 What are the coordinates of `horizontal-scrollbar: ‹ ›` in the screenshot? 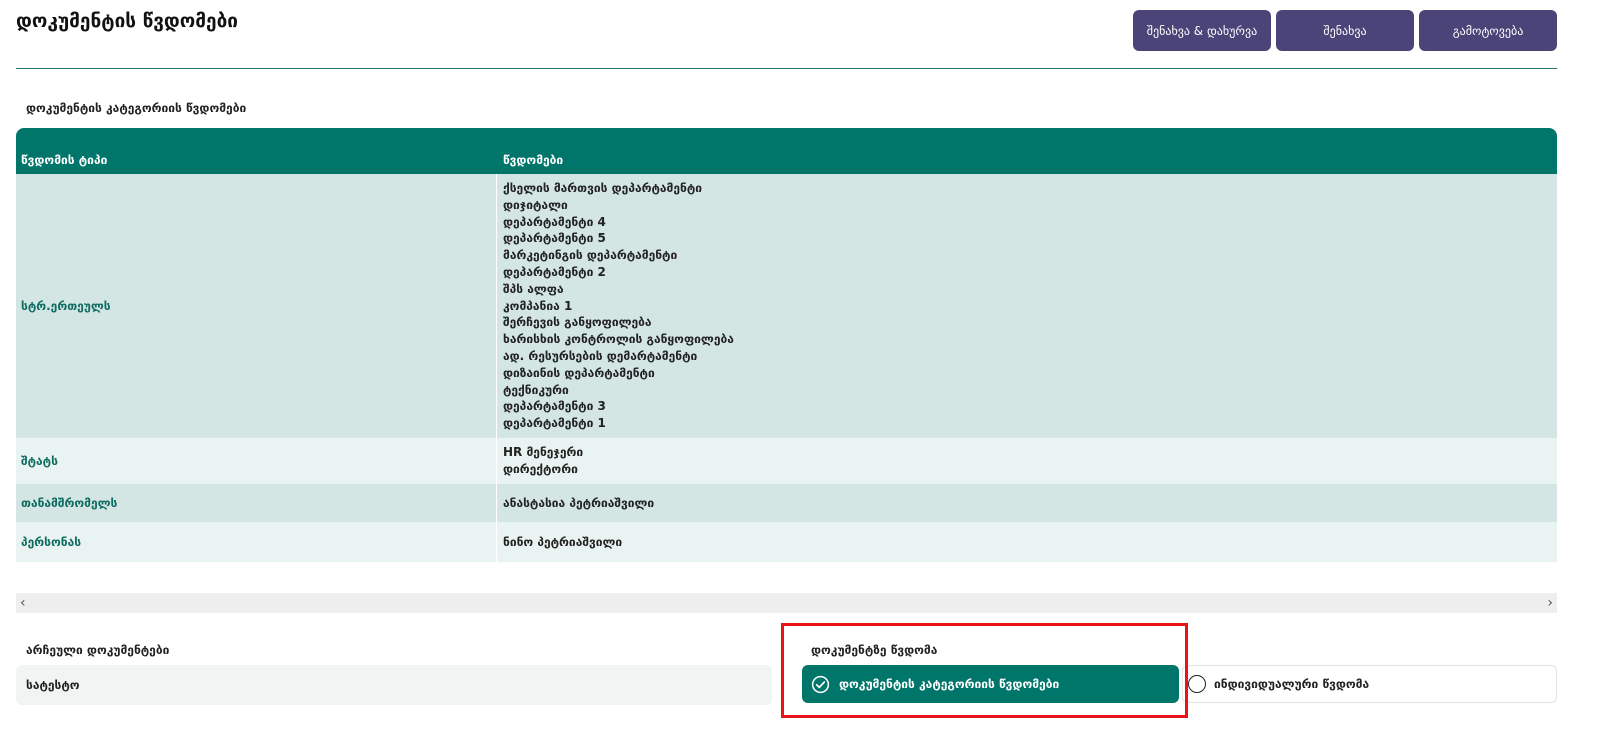 It's located at (786, 603).